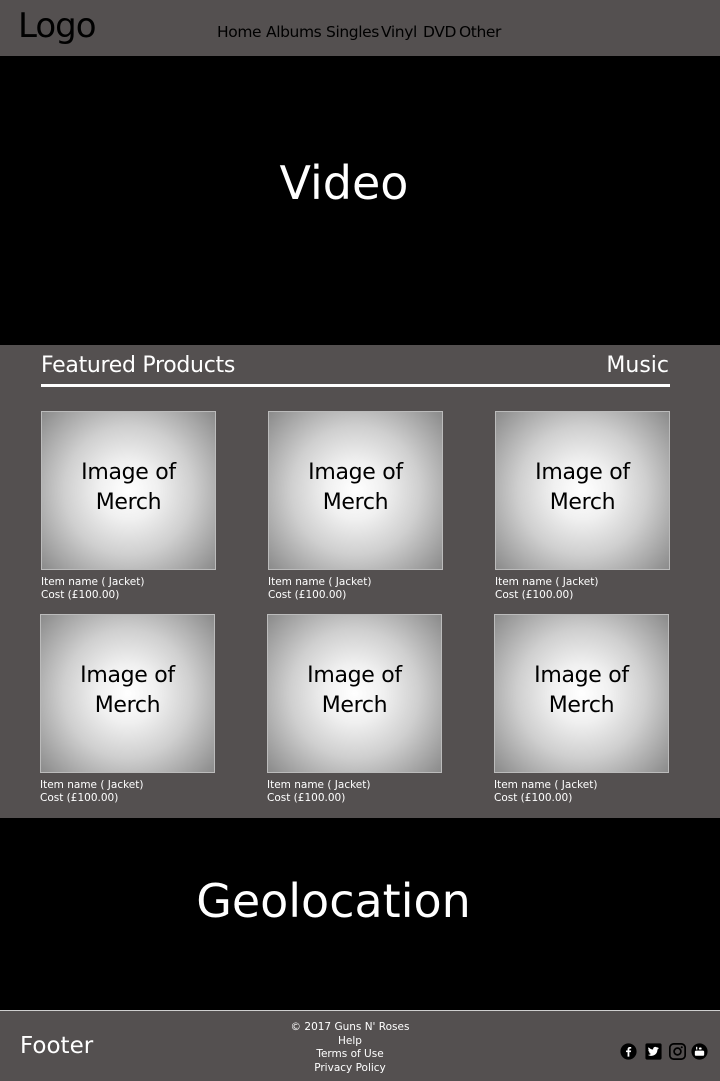  I want to click on site-header: Logo Home Albums Singles Vinyl DVD Other, so click(360, 28).